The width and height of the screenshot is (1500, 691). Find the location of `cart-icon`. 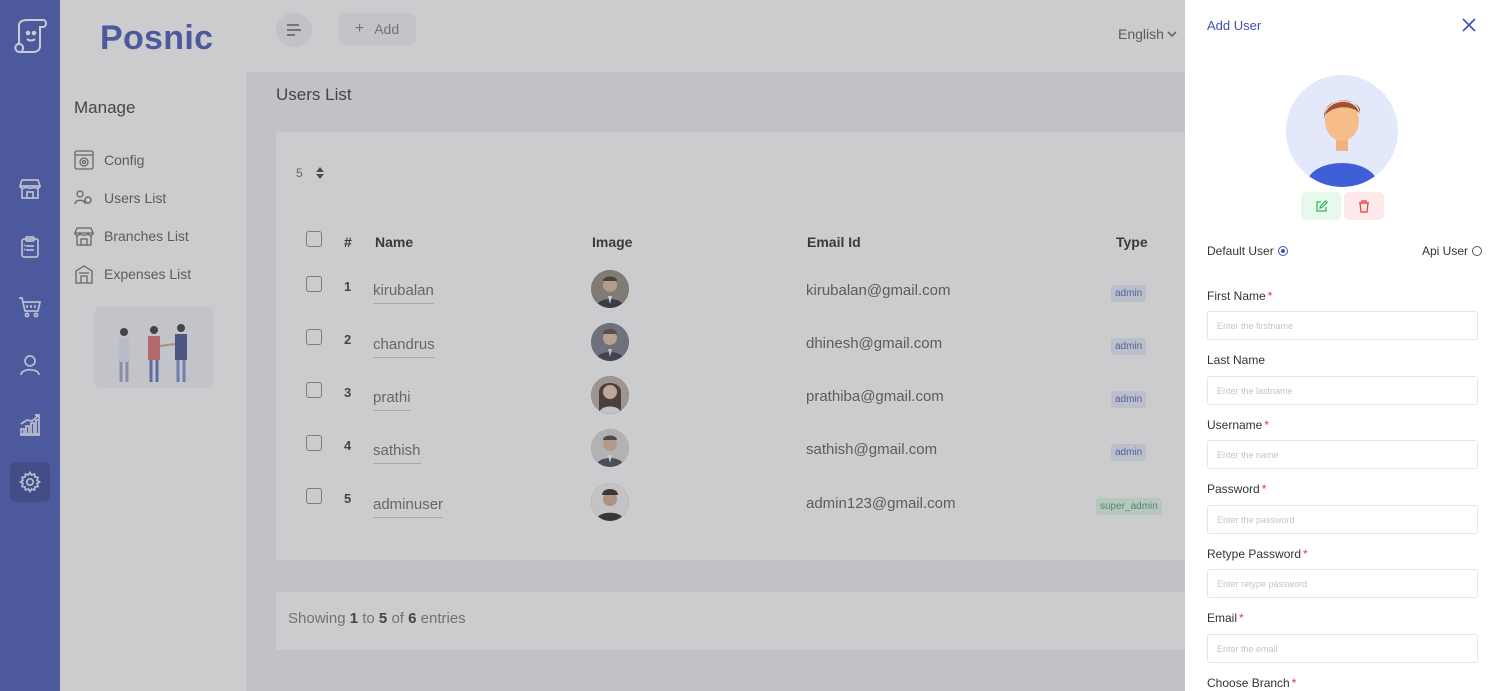

cart-icon is located at coordinates (30, 307).